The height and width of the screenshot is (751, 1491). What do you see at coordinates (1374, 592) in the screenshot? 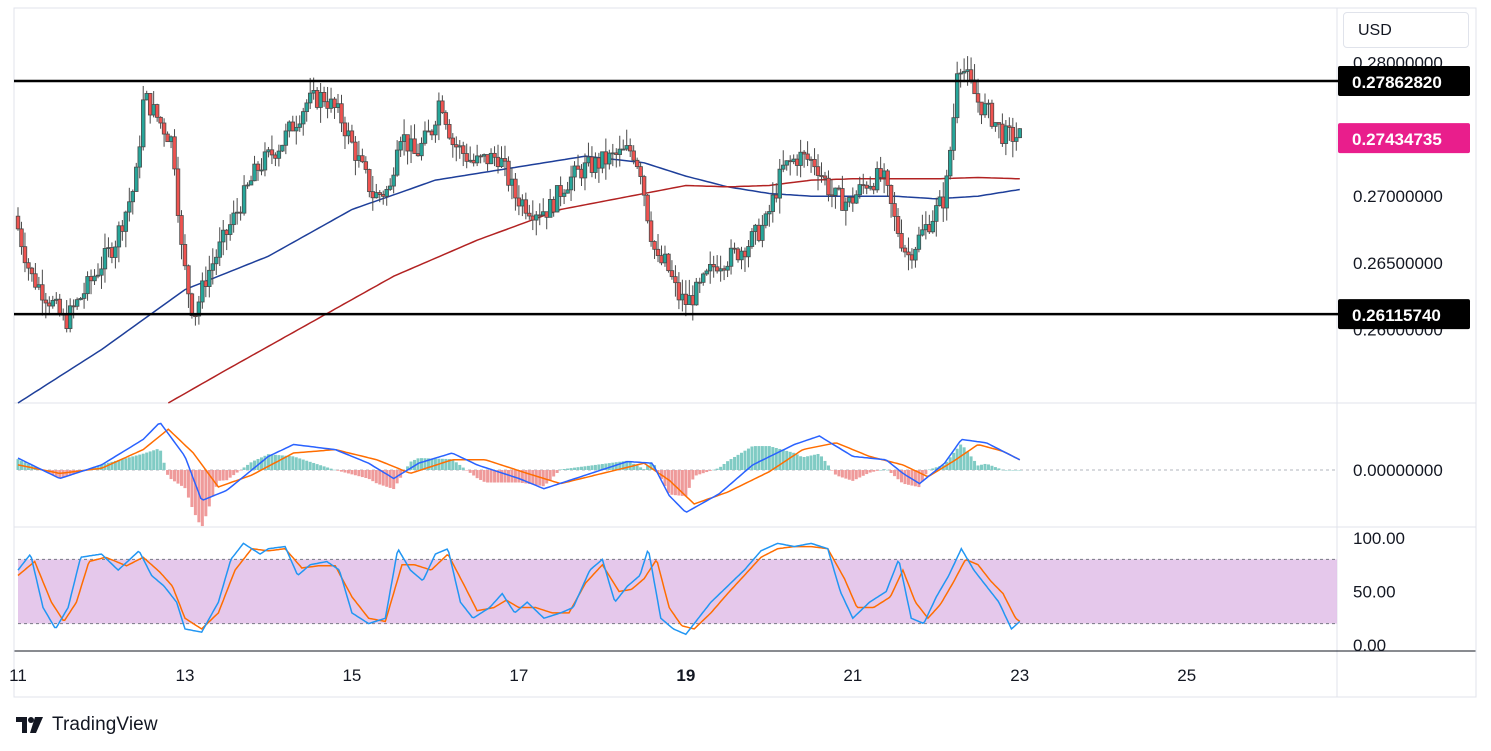
I see `stochastic-tick-label: 50.00` at bounding box center [1374, 592].